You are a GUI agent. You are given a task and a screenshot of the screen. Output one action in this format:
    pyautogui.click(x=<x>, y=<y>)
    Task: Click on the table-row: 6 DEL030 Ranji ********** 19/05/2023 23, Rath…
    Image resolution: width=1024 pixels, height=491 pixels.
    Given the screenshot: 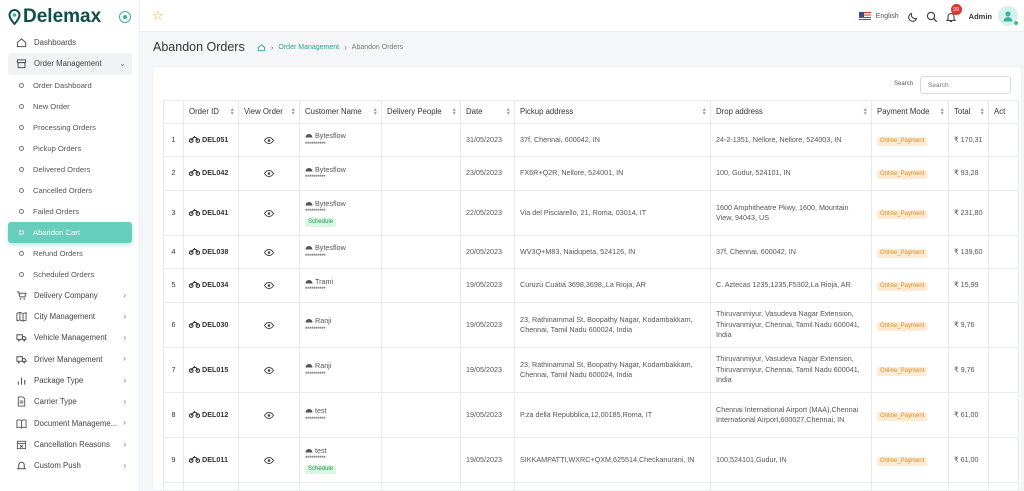 What is the action you would take?
    pyautogui.click(x=591, y=325)
    